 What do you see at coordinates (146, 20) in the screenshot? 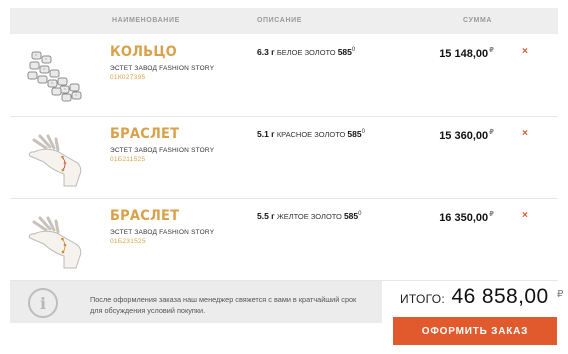
I see `column-header-name: НАИМЕНОВАНИЕ` at bounding box center [146, 20].